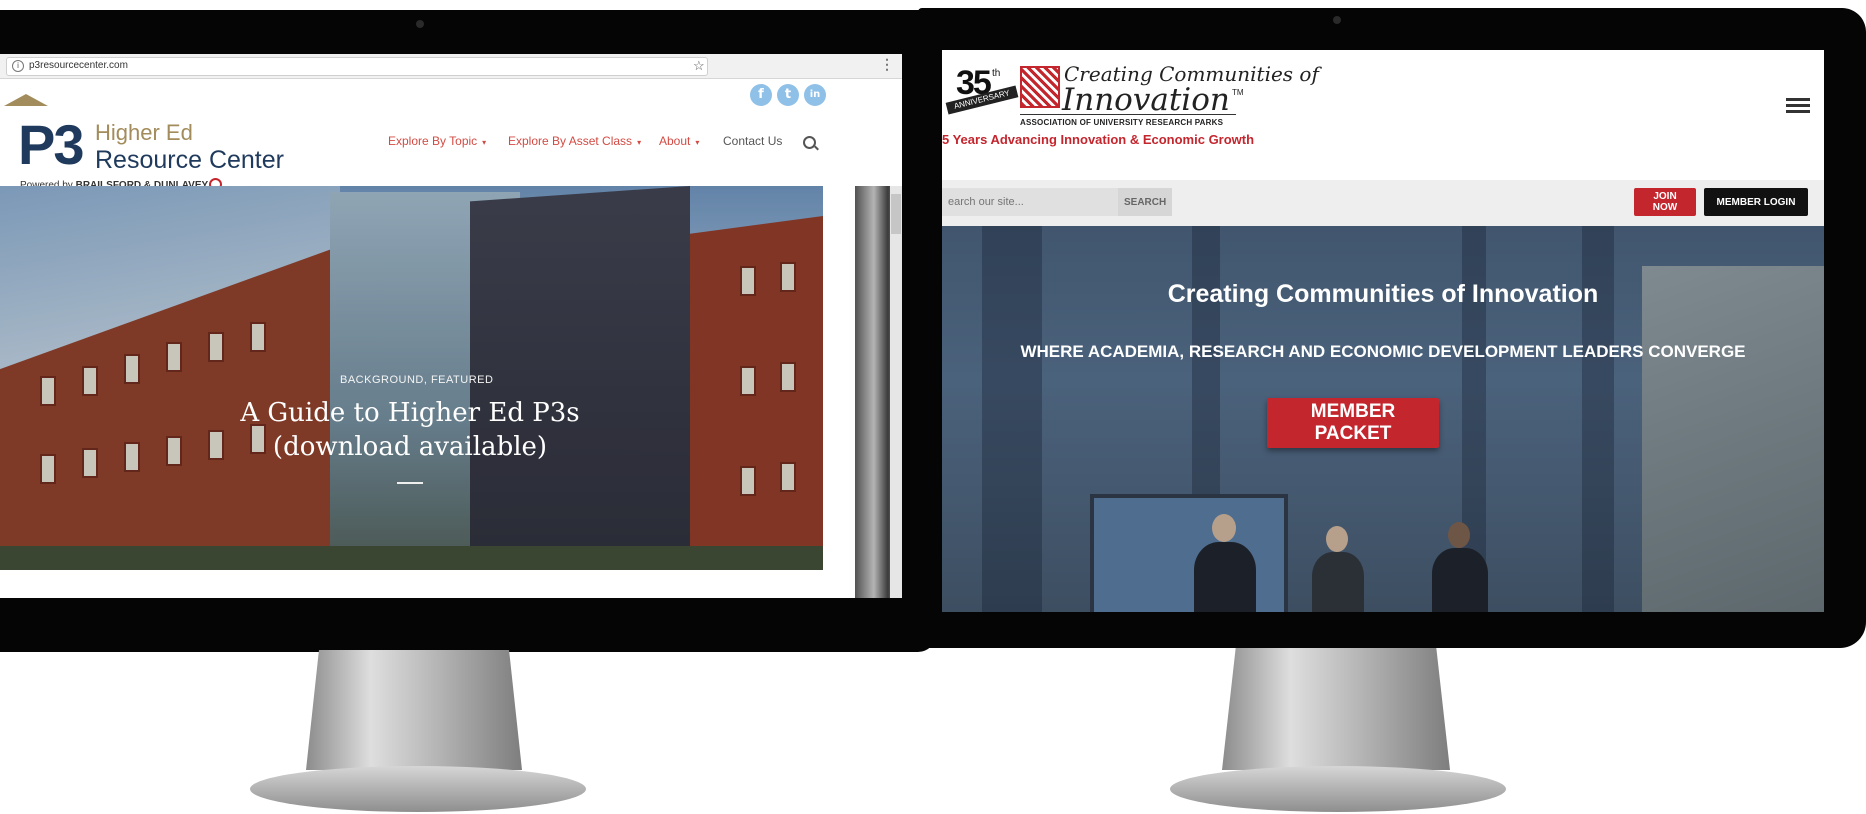  What do you see at coordinates (1383, 294) in the screenshot?
I see `hero-title: Creating Communities of Innovation` at bounding box center [1383, 294].